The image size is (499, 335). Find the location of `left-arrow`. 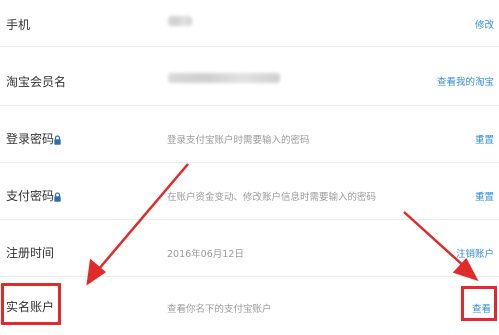

left-arrow is located at coordinates (137, 224).